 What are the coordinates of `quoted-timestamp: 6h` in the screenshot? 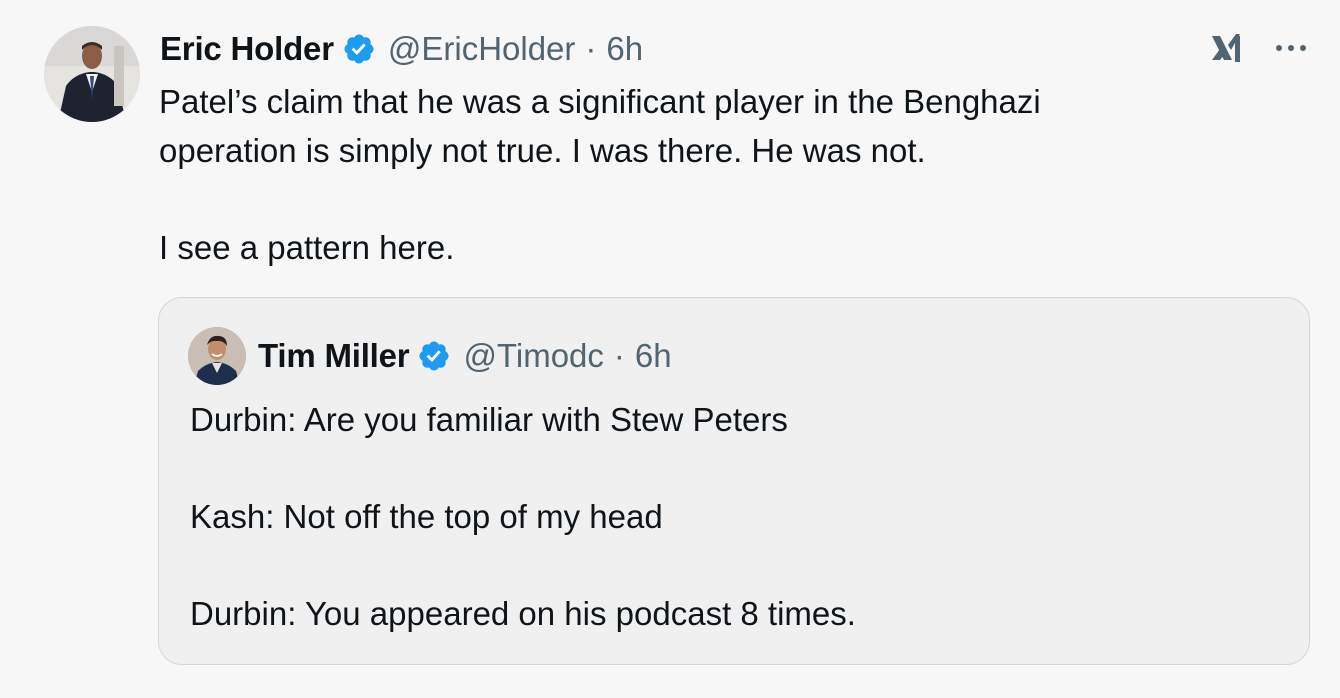 It's located at (653, 356).